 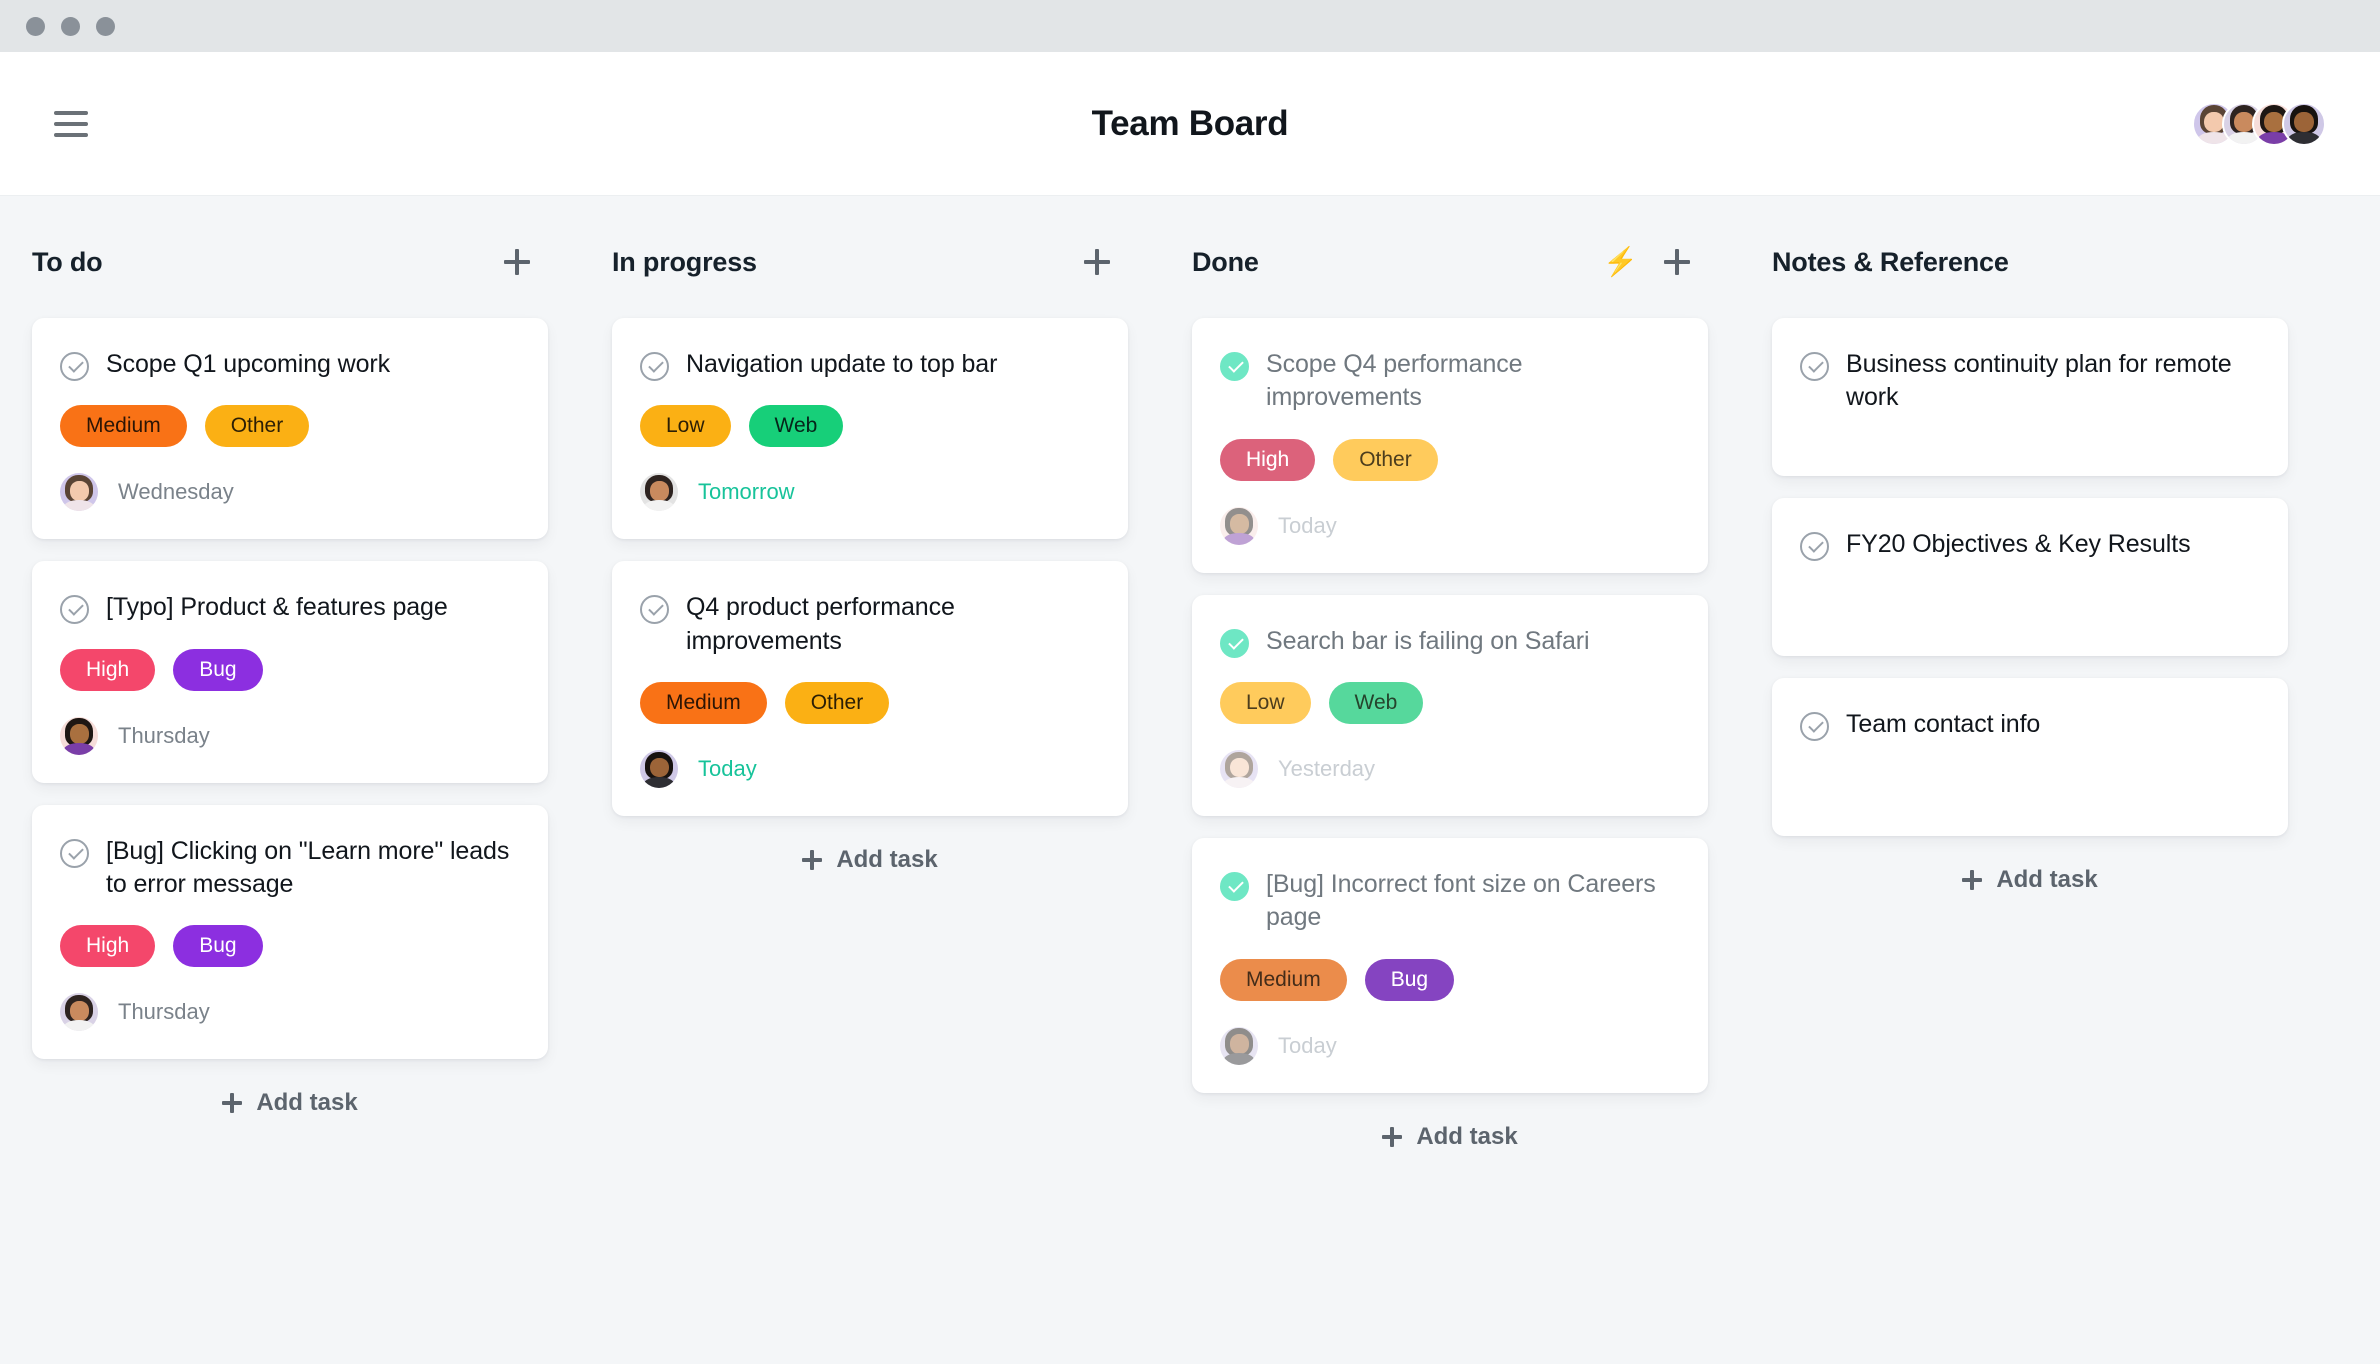 I want to click on card-title-row: Scope Q1 upcoming work, so click(x=290, y=364).